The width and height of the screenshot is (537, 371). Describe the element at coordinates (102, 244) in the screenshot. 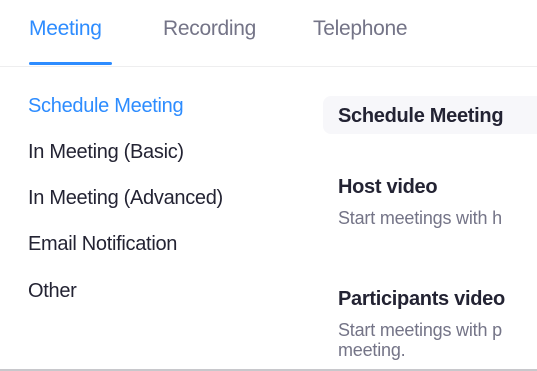

I see `sidebar-item-email-notification: Email Notification` at that location.